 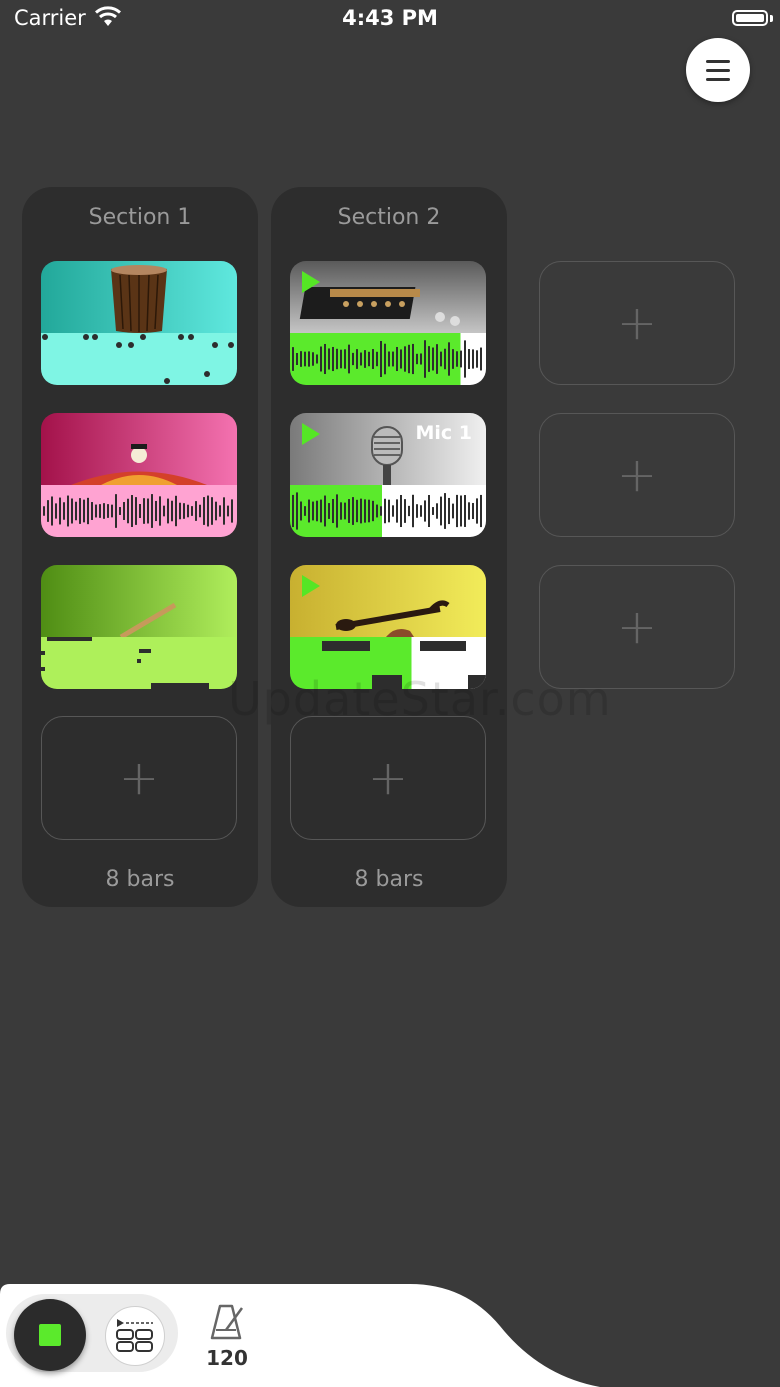 I want to click on status-bar: Carrier 4:43 PM, so click(x=390, y=20).